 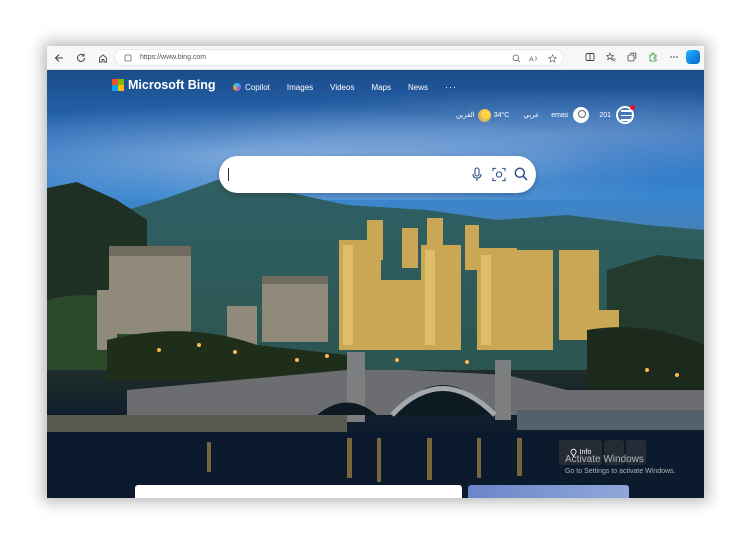 I want to click on user-name: emas, so click(x=559, y=115).